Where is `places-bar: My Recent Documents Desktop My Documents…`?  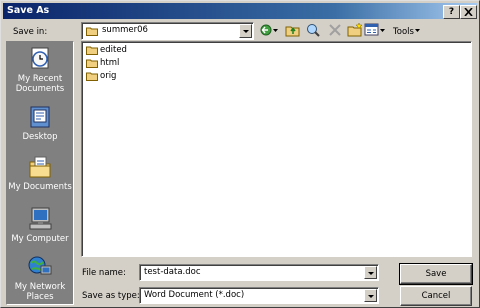
places-bar: My Recent Documents Desktop My Documents… is located at coordinates (40, 173).